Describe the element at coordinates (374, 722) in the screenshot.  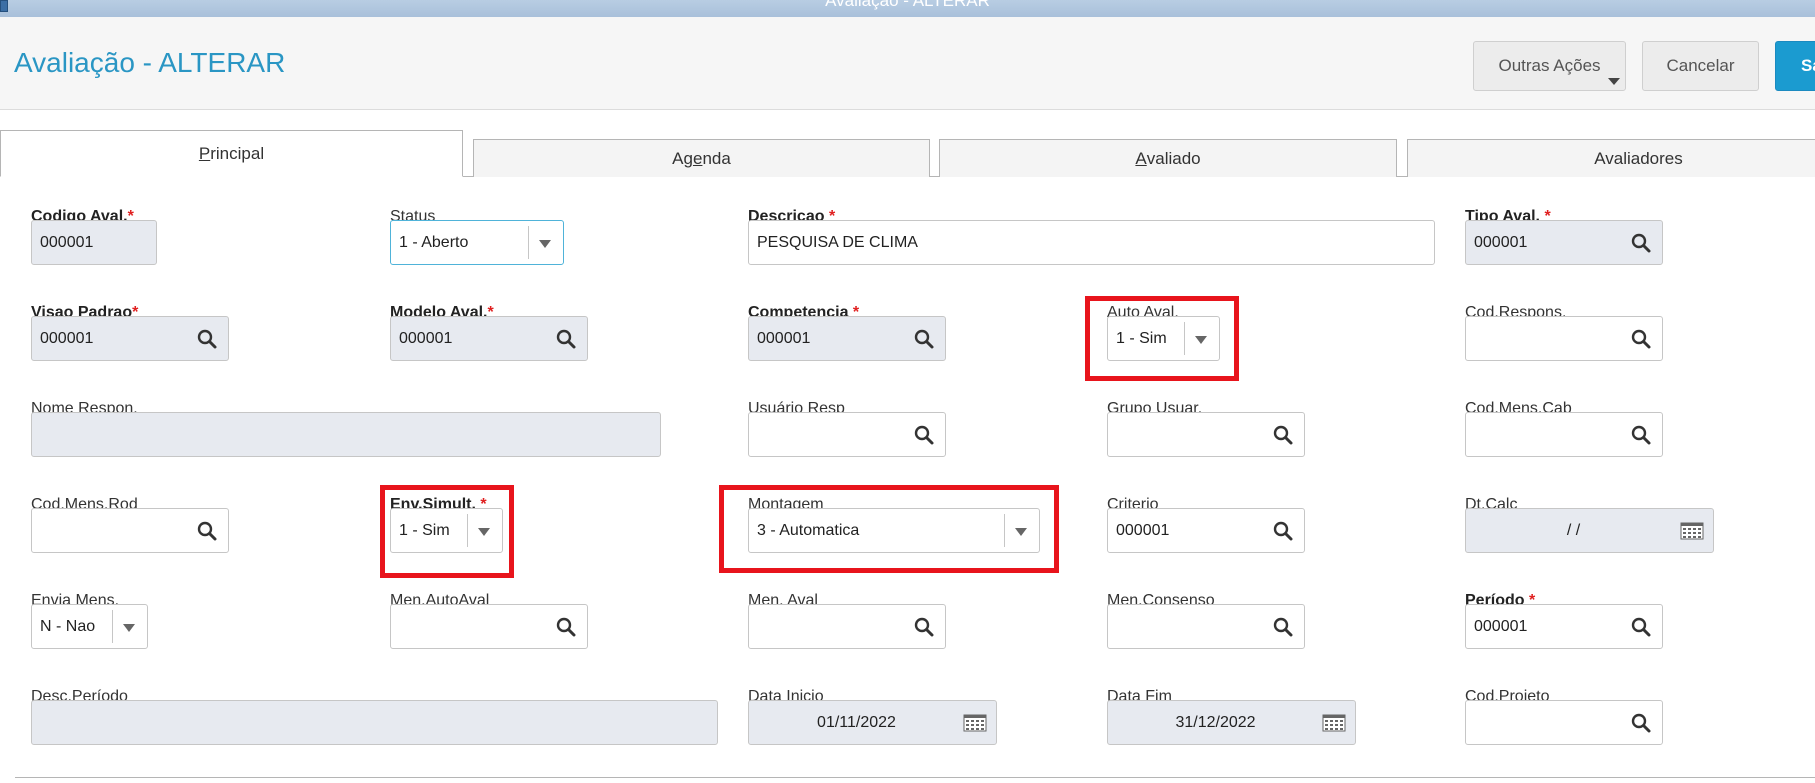
I see `desc-periodo-input` at that location.